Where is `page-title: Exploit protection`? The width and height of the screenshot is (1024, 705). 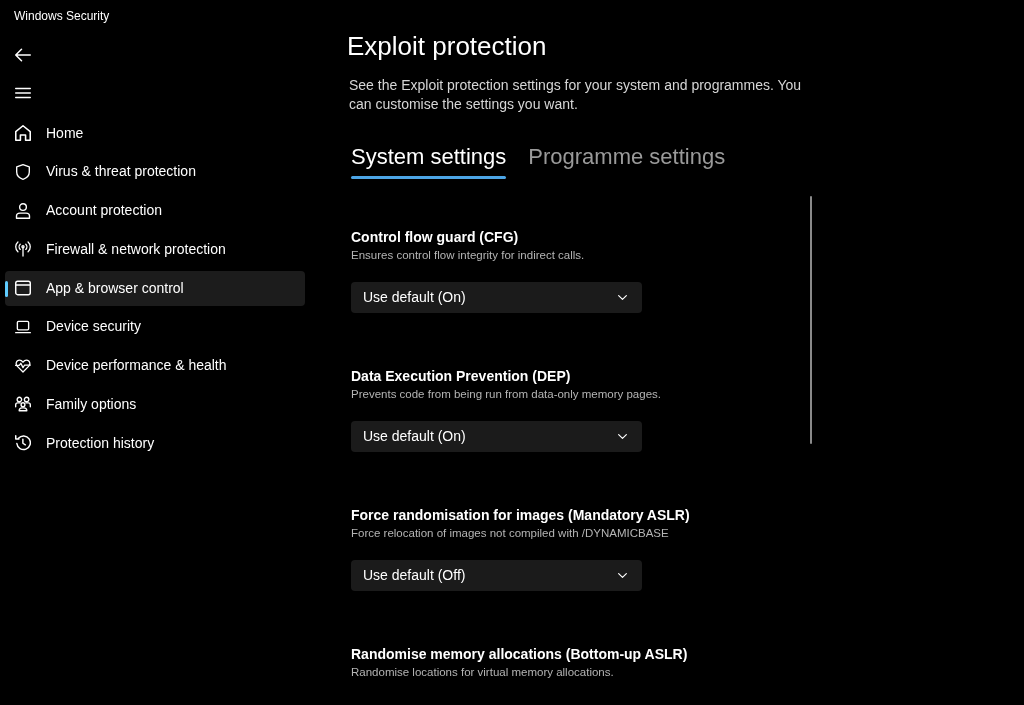 page-title: Exploit protection is located at coordinates (447, 46).